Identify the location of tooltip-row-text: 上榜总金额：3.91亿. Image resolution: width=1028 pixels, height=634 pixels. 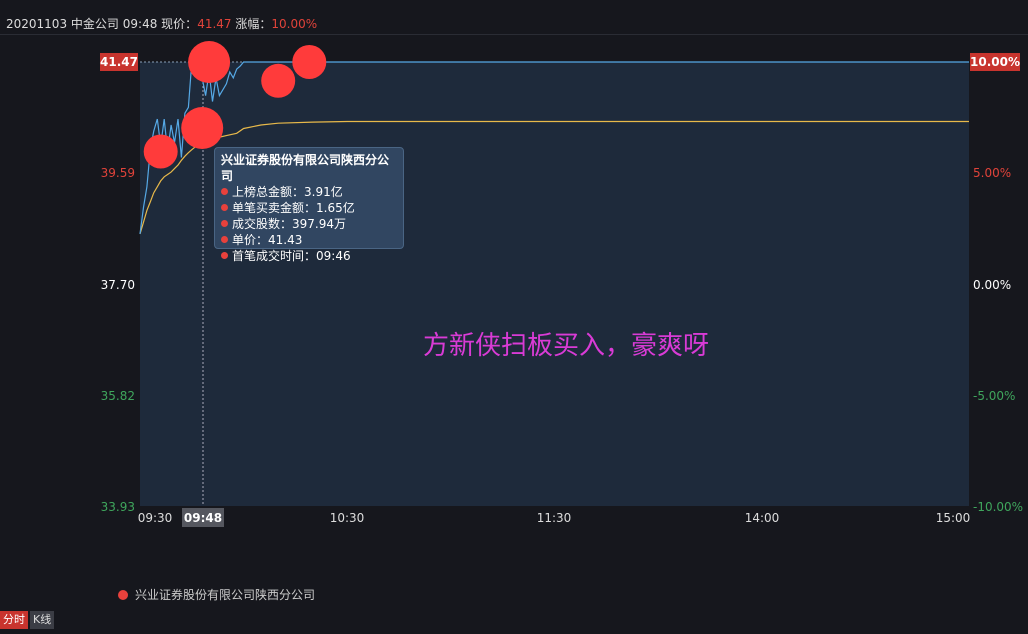
(287, 192).